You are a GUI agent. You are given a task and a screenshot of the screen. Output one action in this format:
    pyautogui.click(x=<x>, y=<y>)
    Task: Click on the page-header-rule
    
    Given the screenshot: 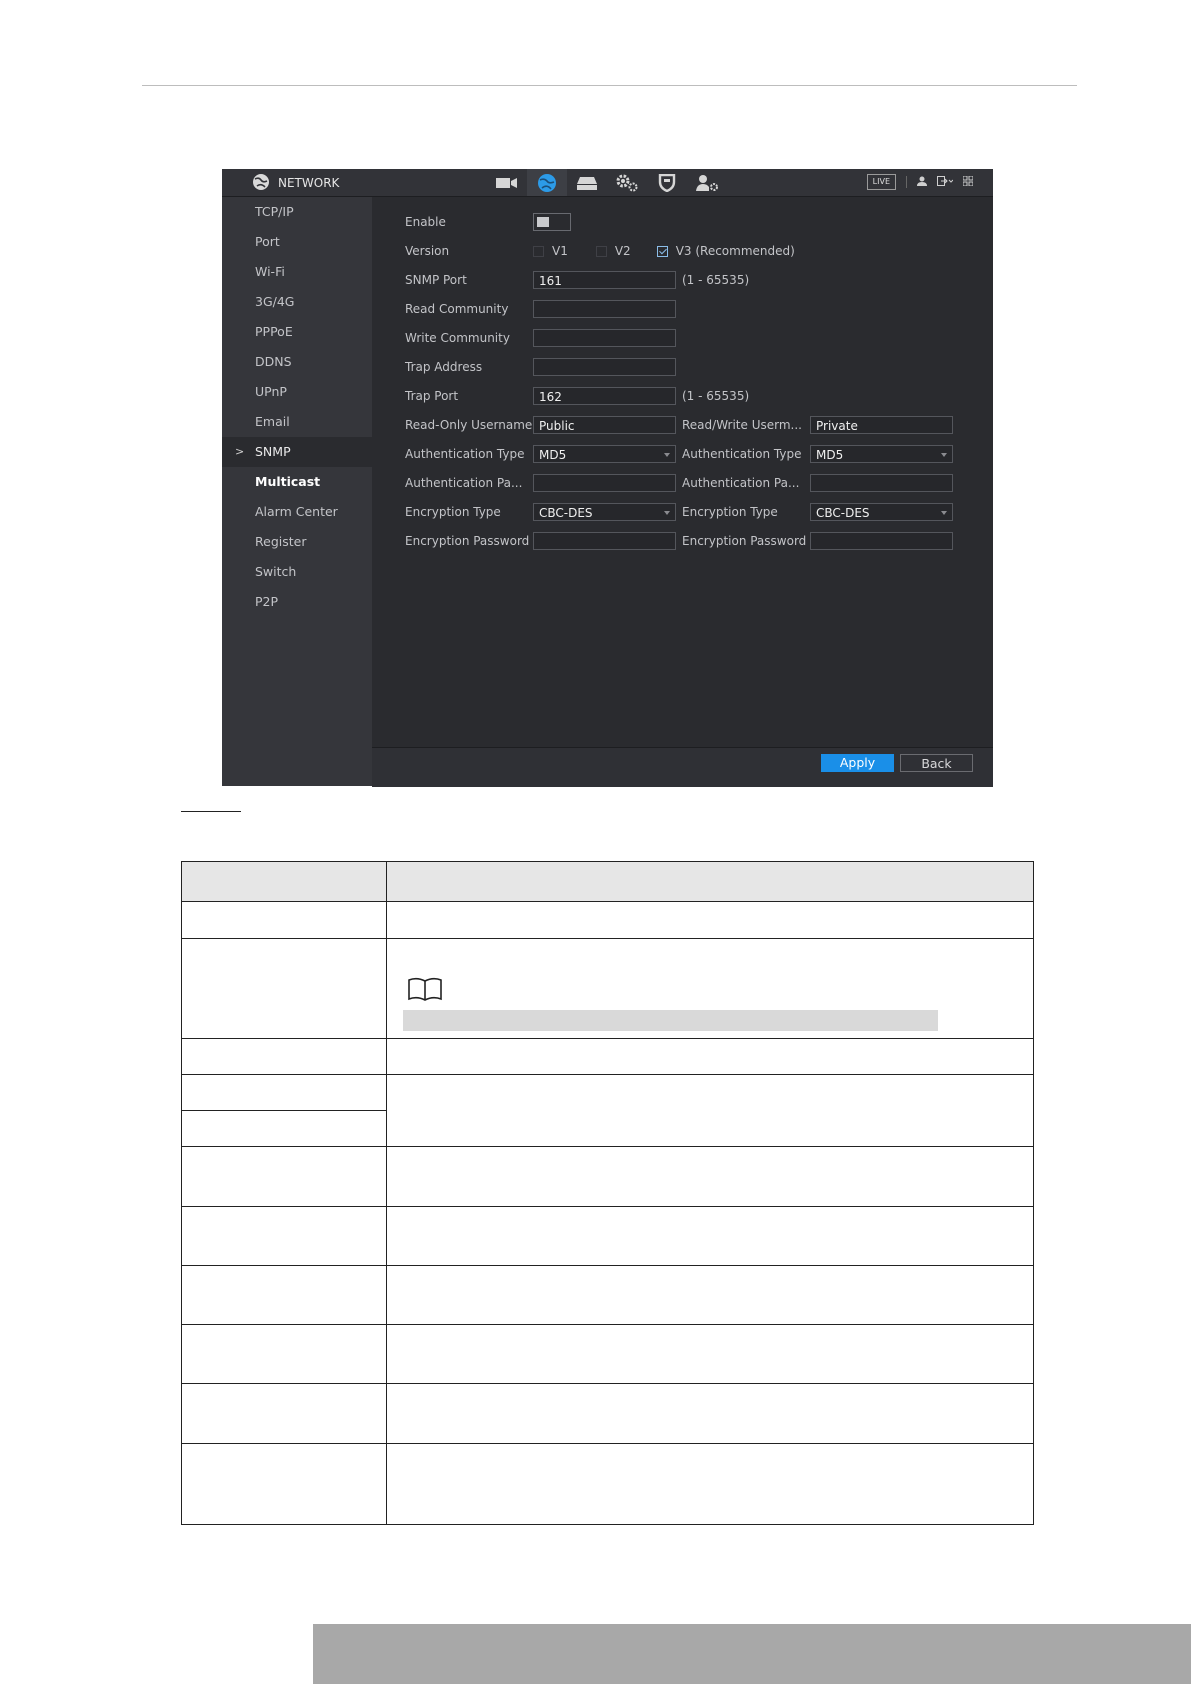 What is the action you would take?
    pyautogui.click(x=609, y=85)
    